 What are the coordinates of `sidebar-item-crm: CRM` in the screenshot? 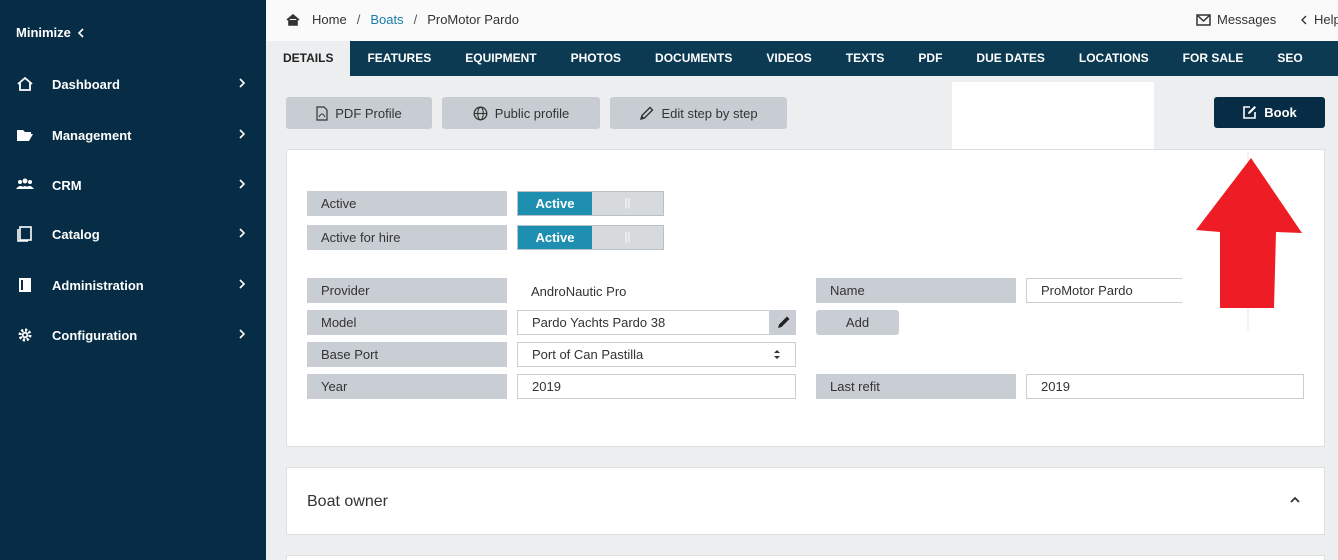 It's located at (133, 185).